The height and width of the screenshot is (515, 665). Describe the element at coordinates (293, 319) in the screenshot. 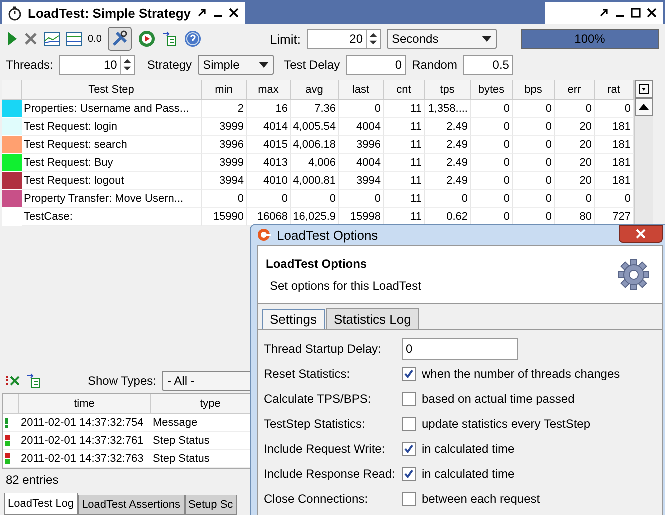

I see `tab: Settings` at that location.